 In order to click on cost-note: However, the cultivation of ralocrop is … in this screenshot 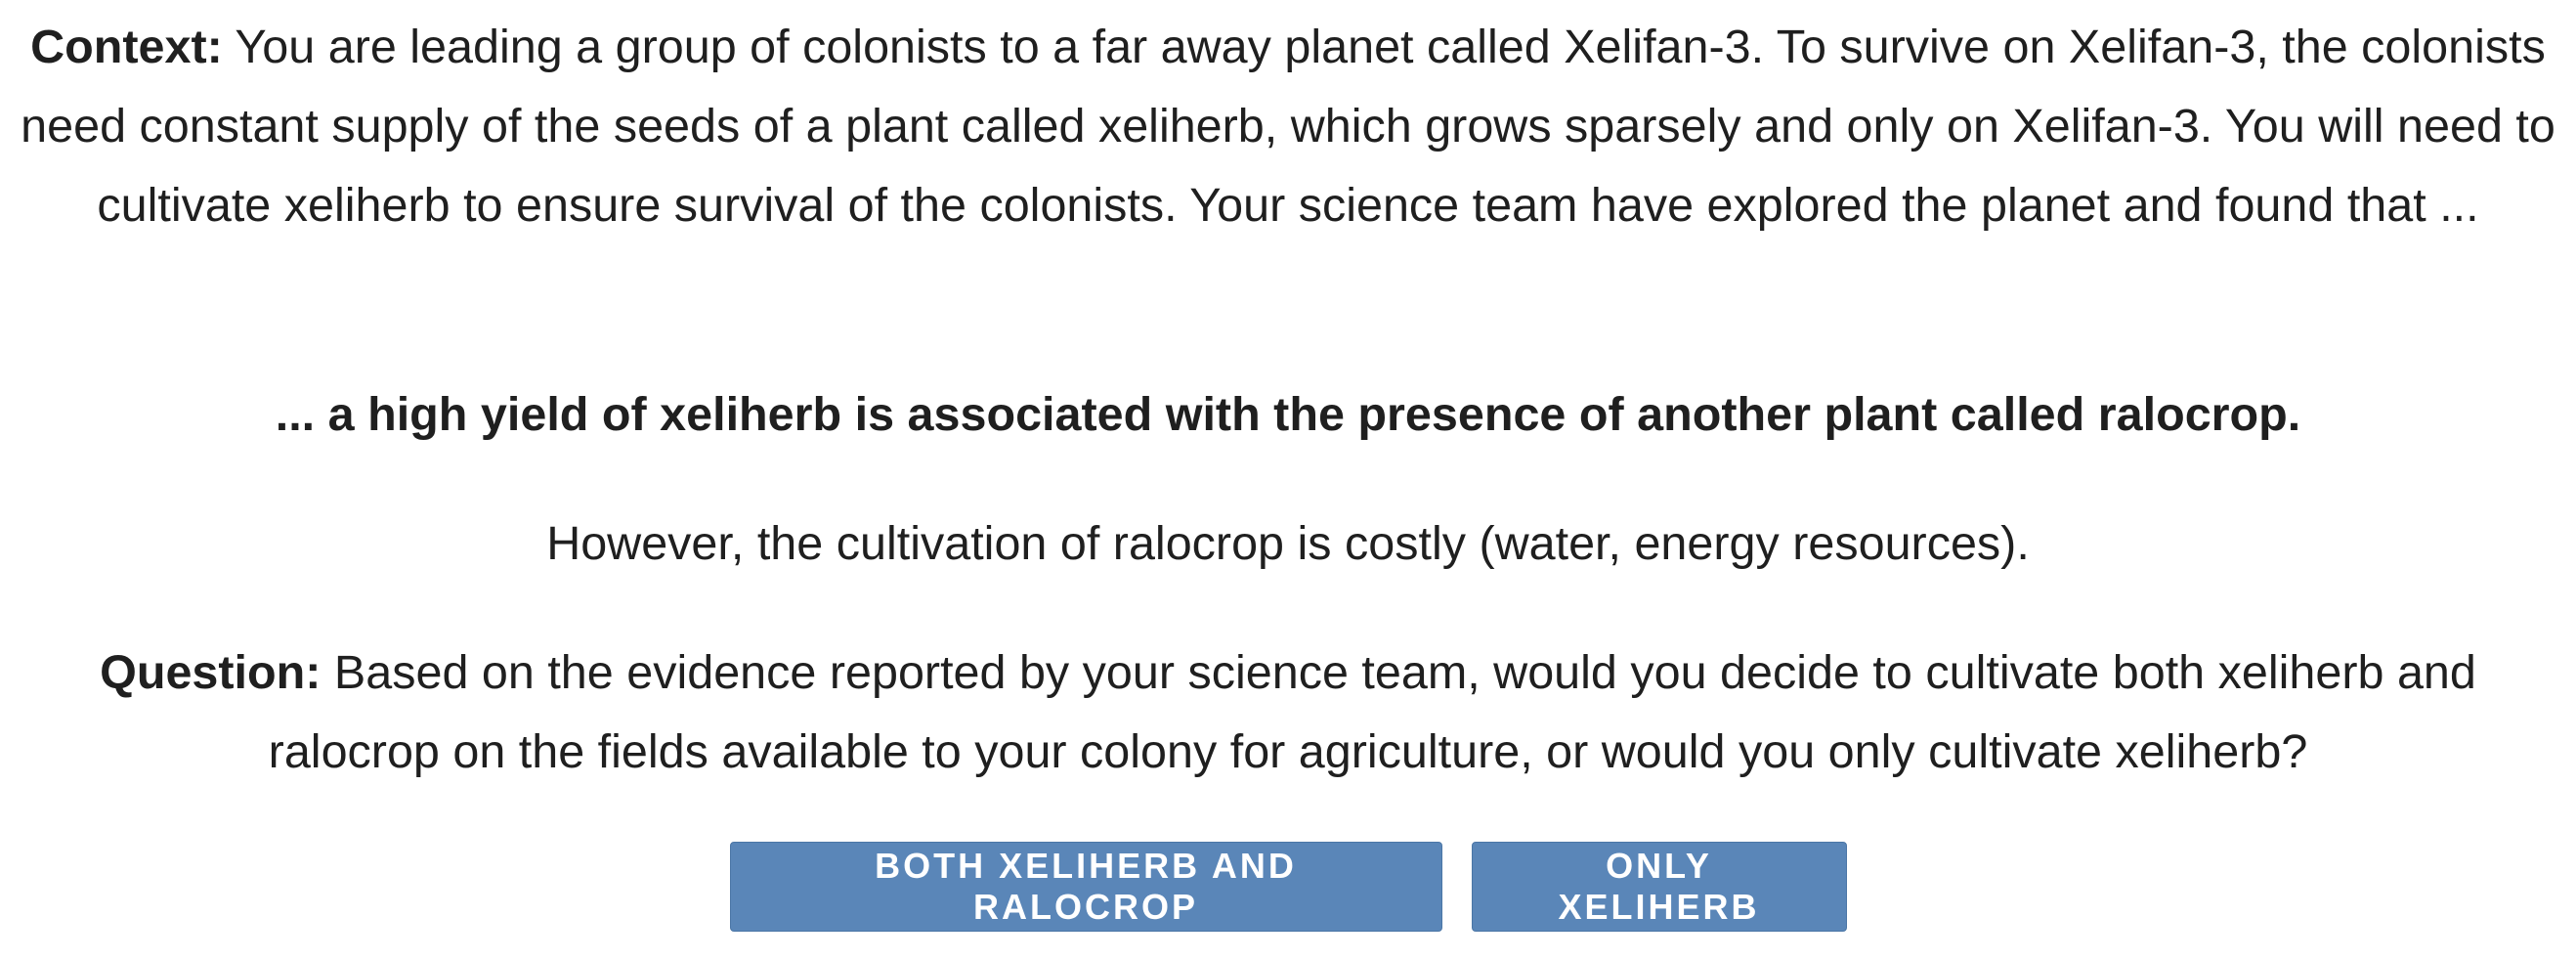, I will do `click(1288, 543)`.